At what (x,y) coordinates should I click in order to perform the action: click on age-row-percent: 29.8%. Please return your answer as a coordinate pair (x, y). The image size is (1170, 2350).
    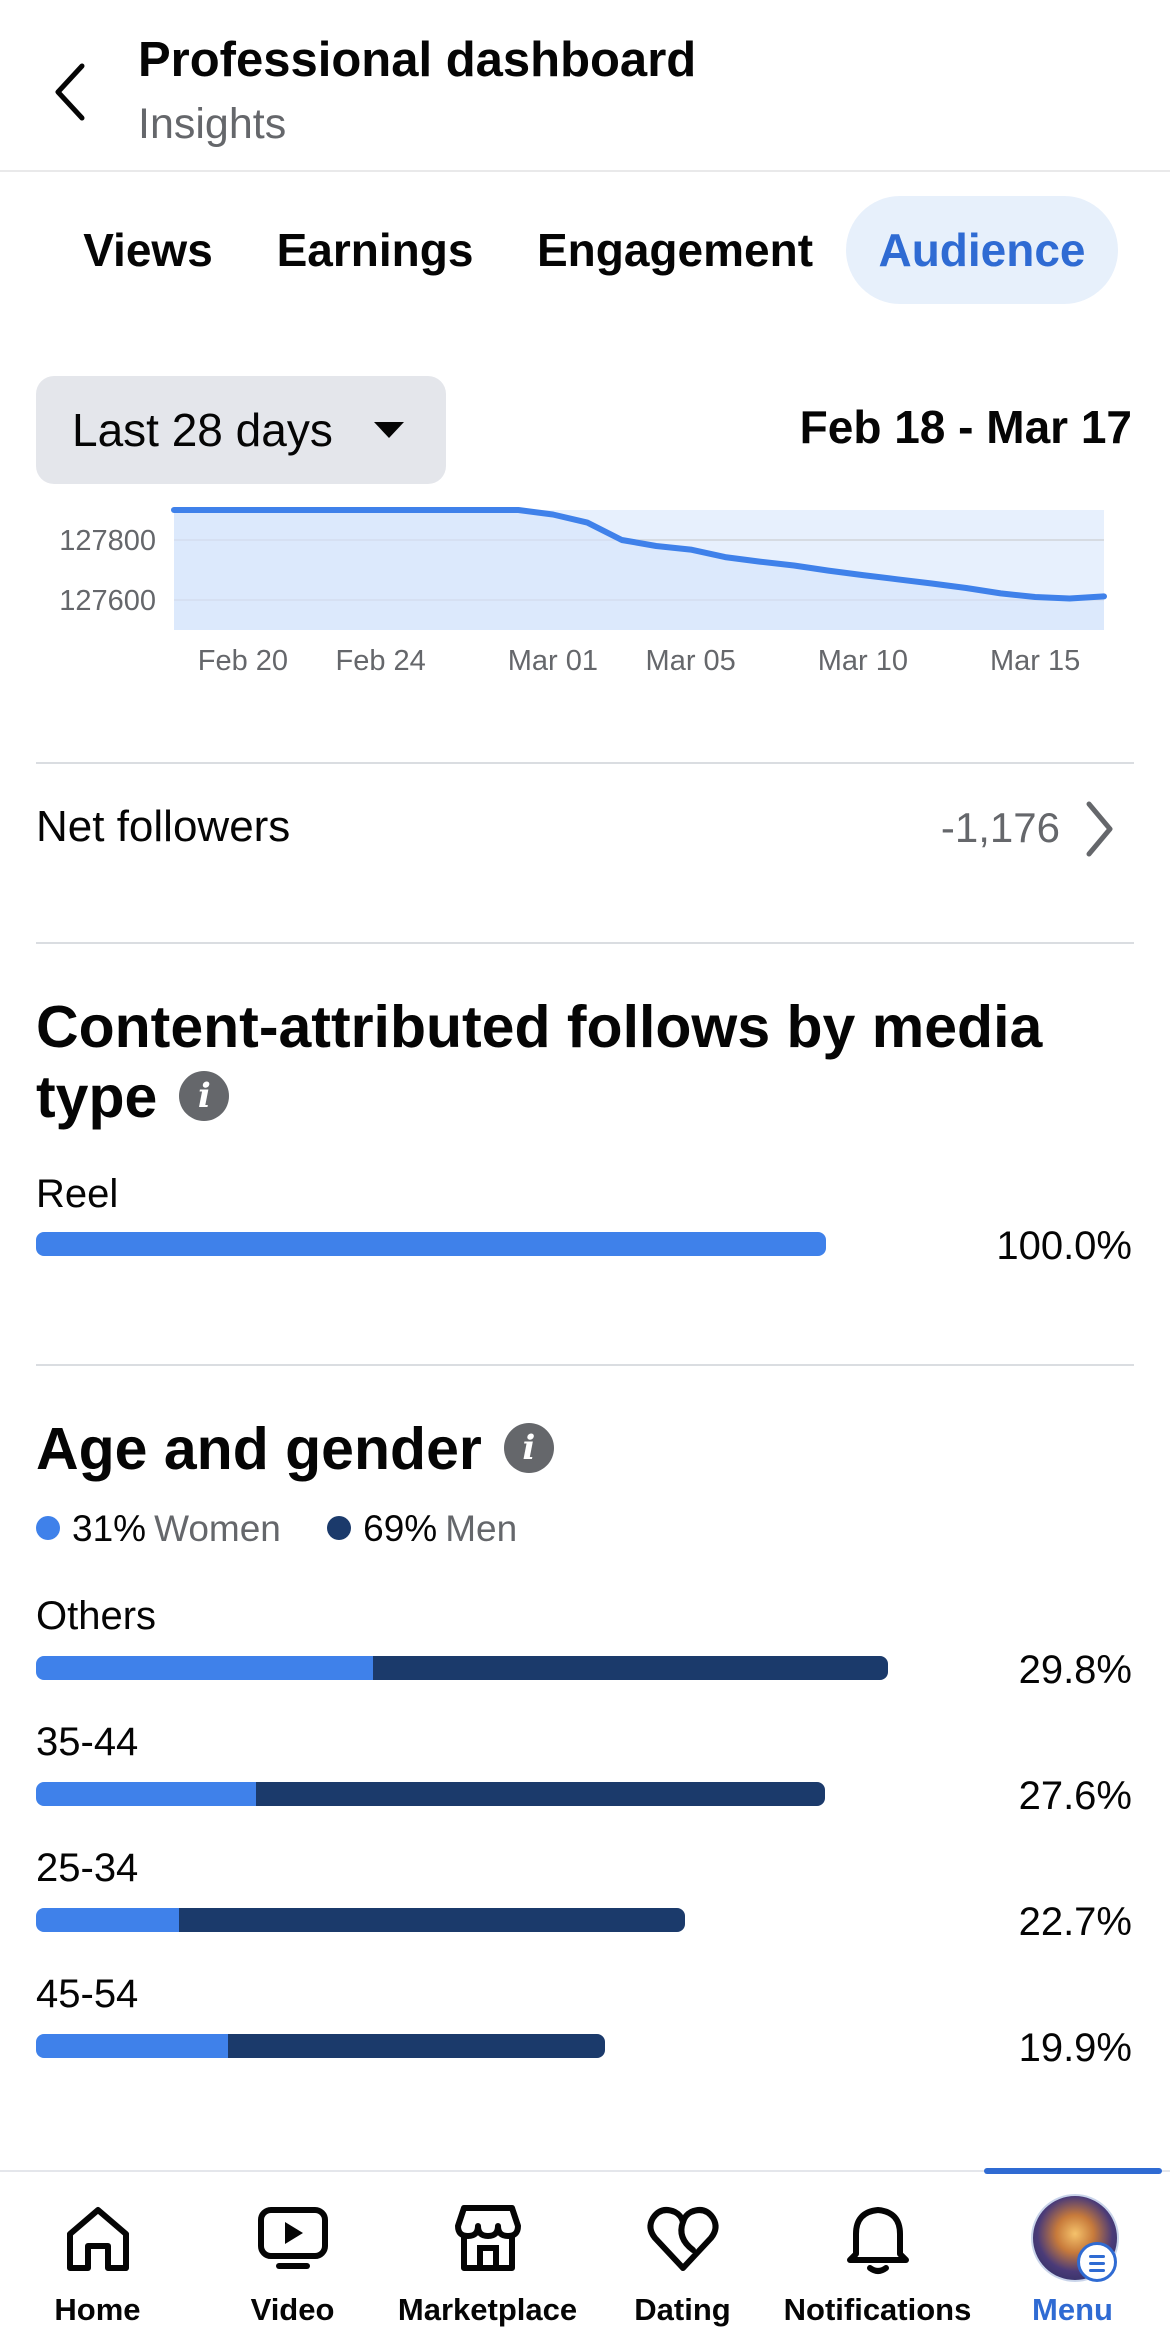
    Looking at the image, I should click on (1075, 1670).